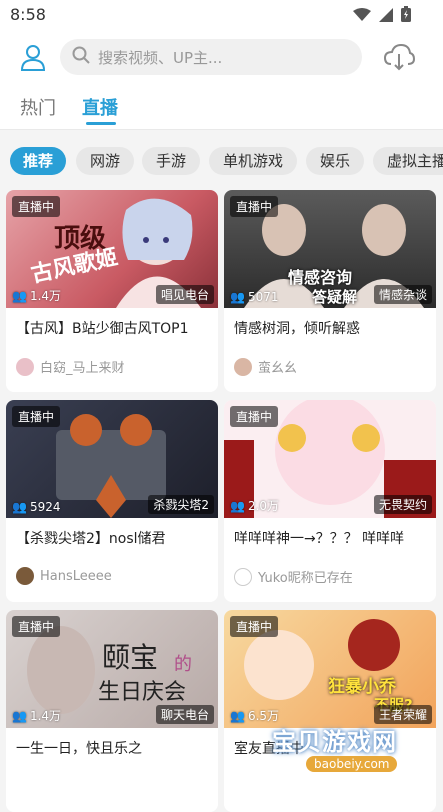 The image size is (443, 812). Describe the element at coordinates (386, 16) in the screenshot. I see `signal-icon` at that location.